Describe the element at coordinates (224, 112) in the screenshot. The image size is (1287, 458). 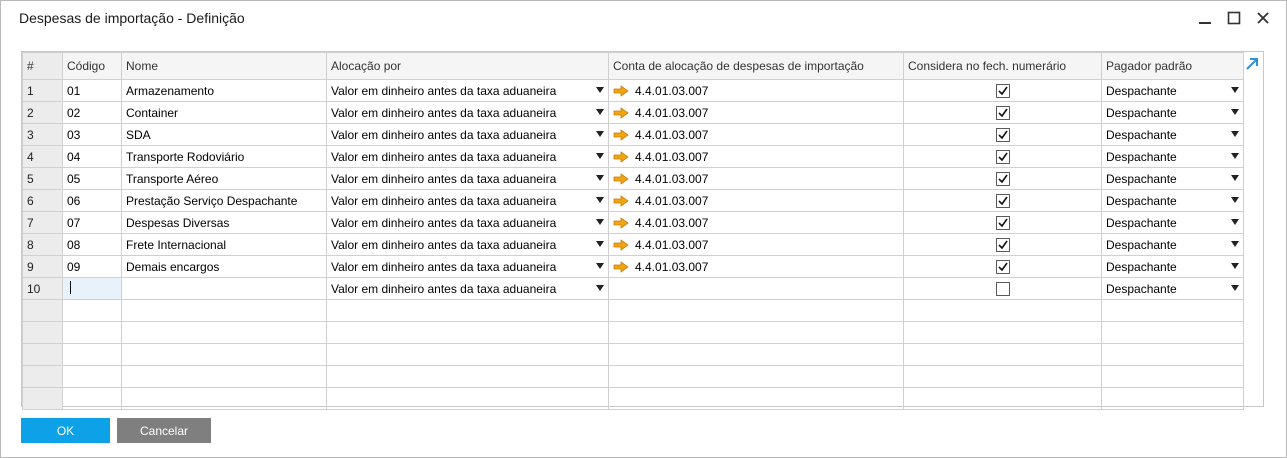
I see `nome-cell: Container` at that location.